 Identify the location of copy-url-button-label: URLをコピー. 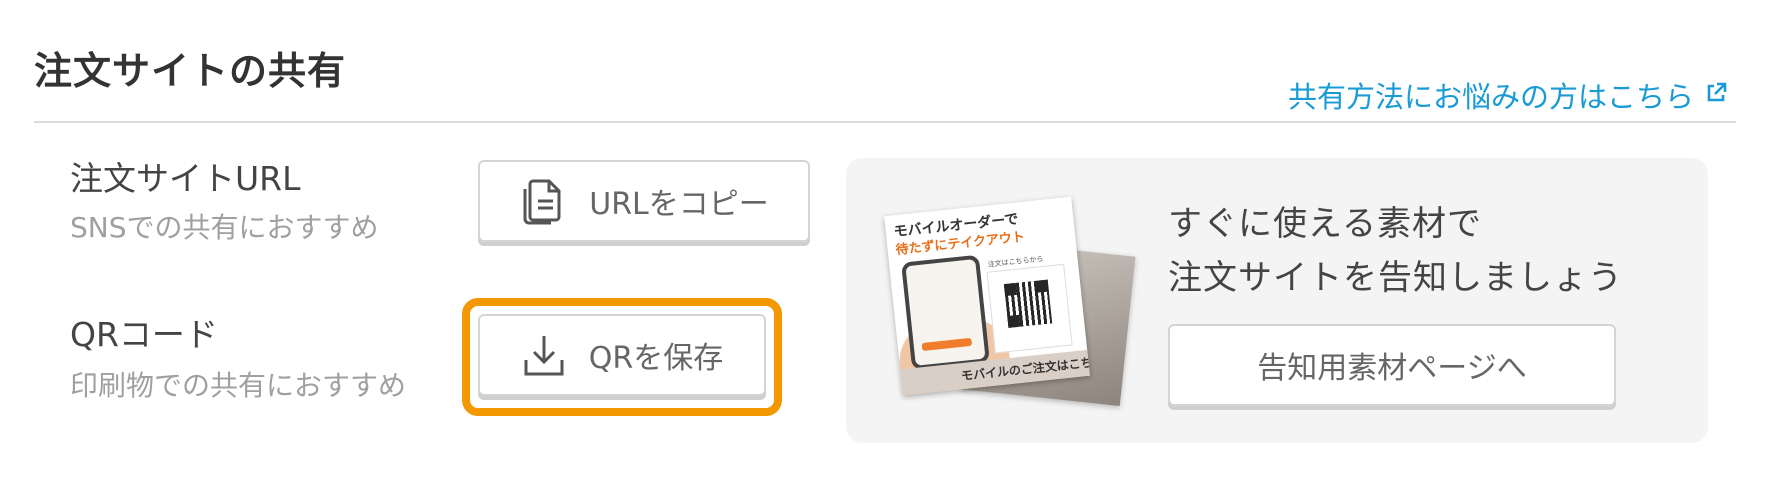
(679, 204).